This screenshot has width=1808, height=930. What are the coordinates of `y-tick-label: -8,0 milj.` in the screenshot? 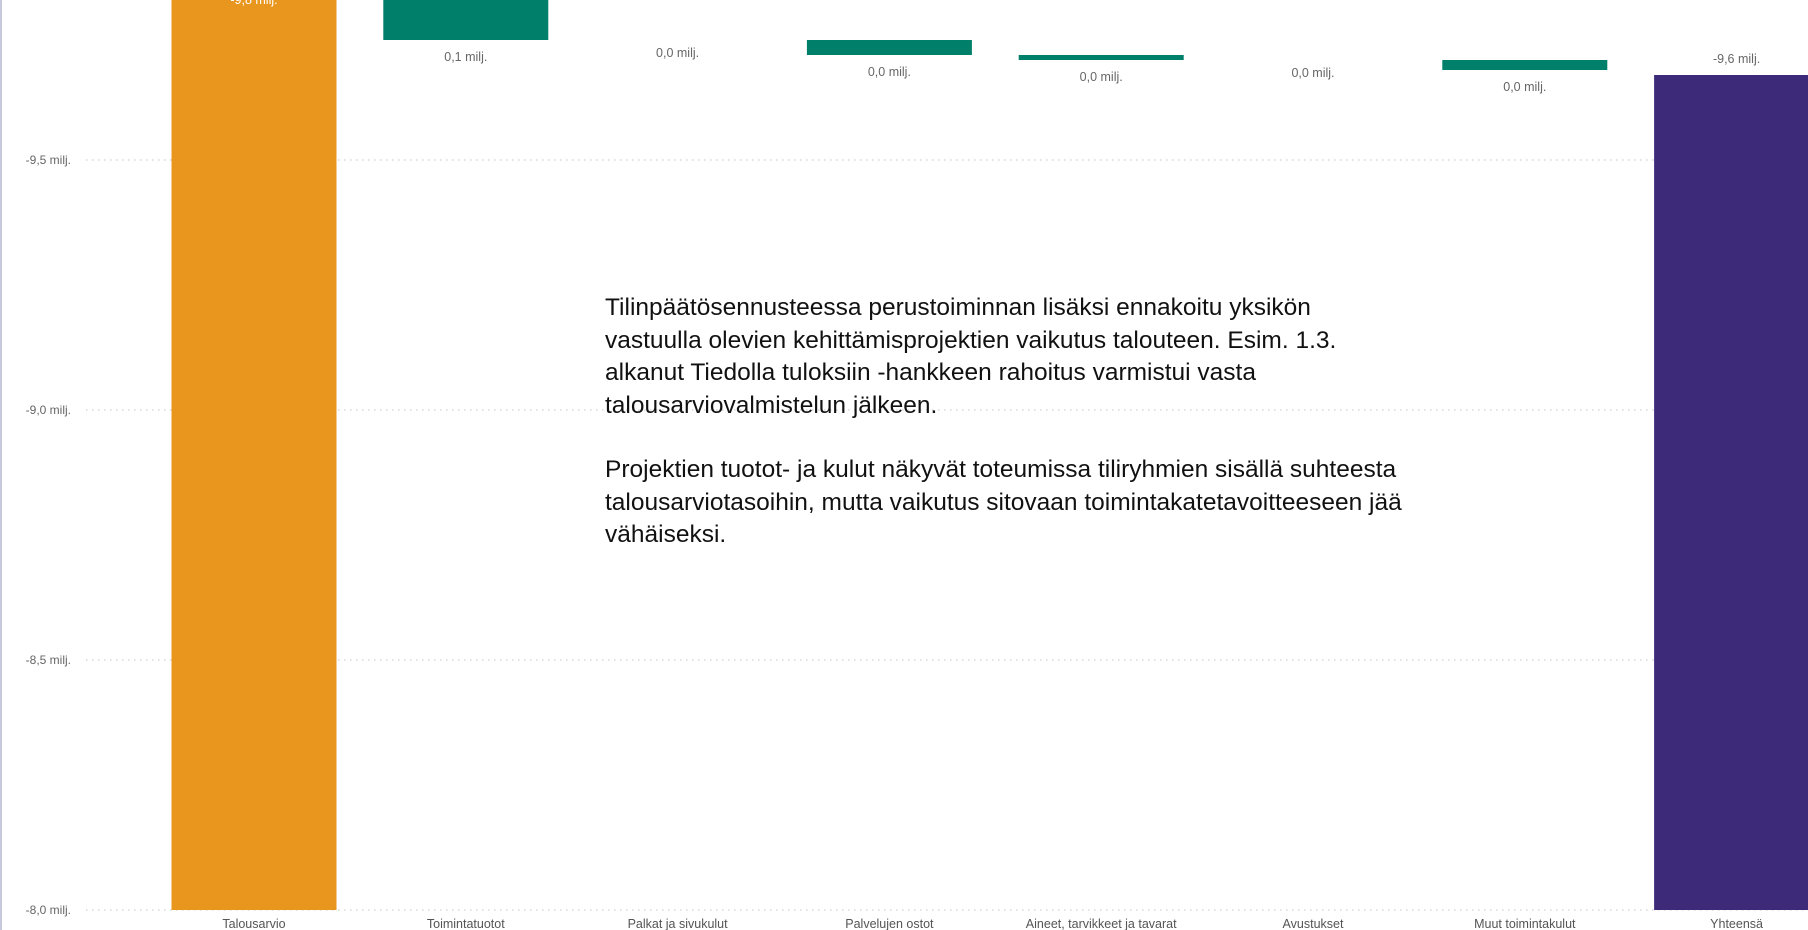 It's located at (48, 910).